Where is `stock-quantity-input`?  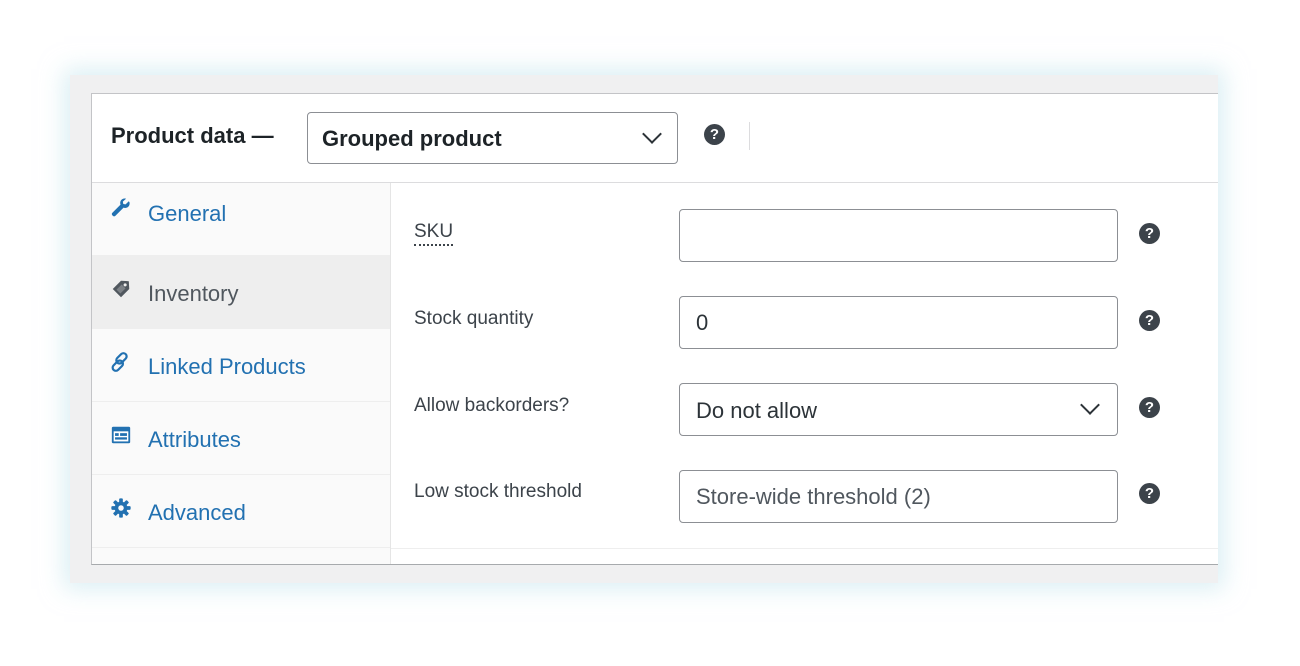
stock-quantity-input is located at coordinates (898, 322).